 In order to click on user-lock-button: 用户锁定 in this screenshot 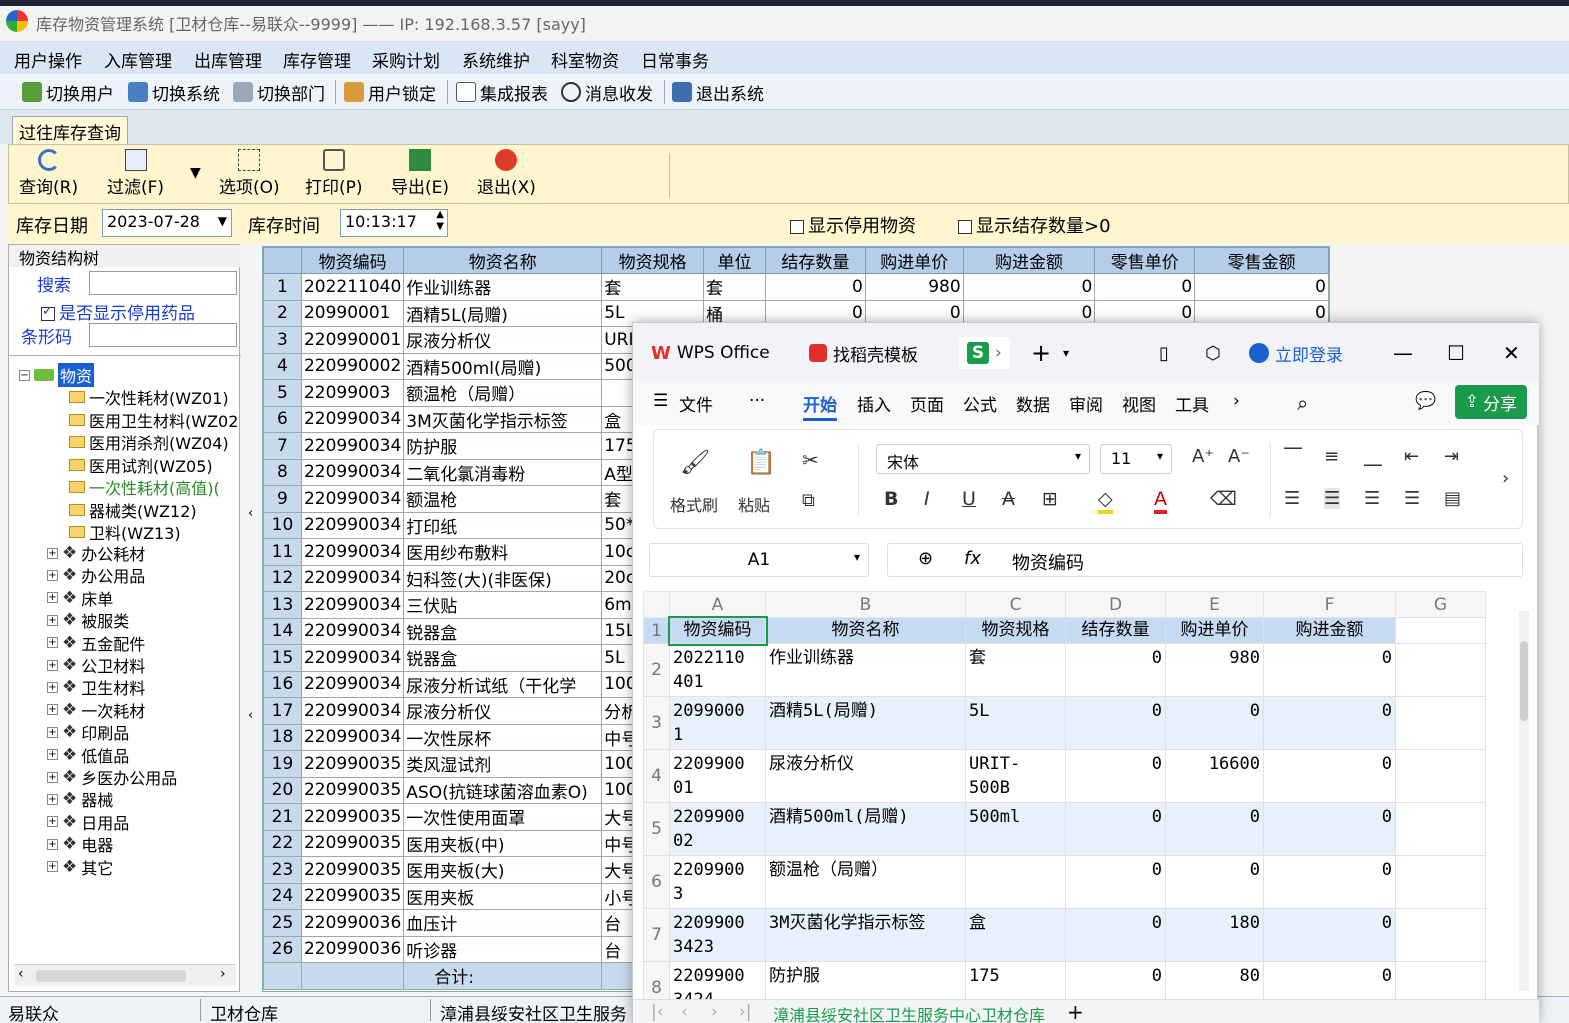, I will do `click(390, 92)`.